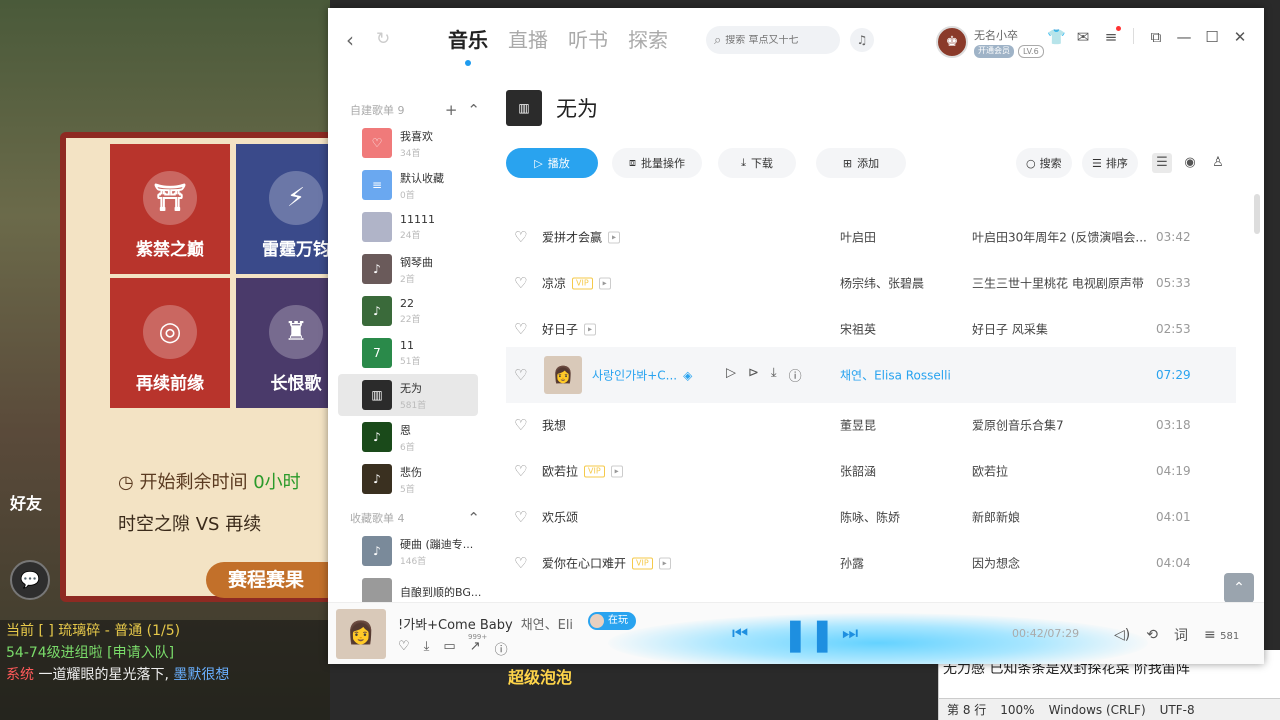  What do you see at coordinates (408, 311) in the screenshot?
I see `sidebar-item-playlist: ♪ 22 22首` at bounding box center [408, 311].